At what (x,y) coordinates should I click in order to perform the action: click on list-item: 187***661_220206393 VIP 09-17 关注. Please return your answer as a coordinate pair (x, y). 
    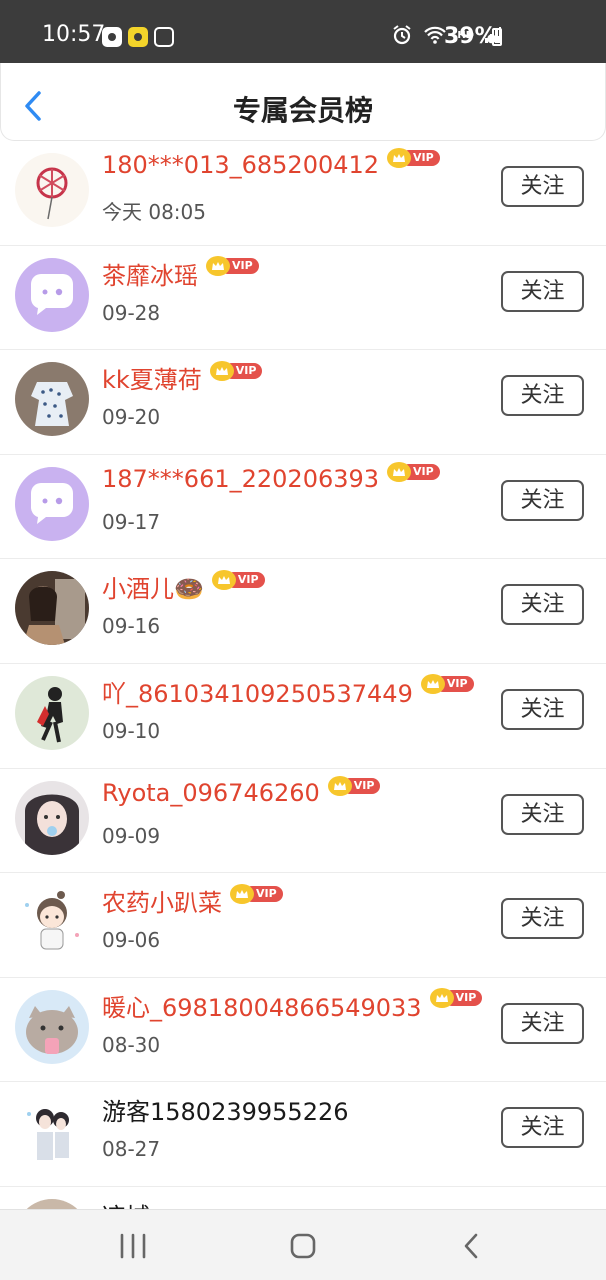
    Looking at the image, I should click on (303, 507).